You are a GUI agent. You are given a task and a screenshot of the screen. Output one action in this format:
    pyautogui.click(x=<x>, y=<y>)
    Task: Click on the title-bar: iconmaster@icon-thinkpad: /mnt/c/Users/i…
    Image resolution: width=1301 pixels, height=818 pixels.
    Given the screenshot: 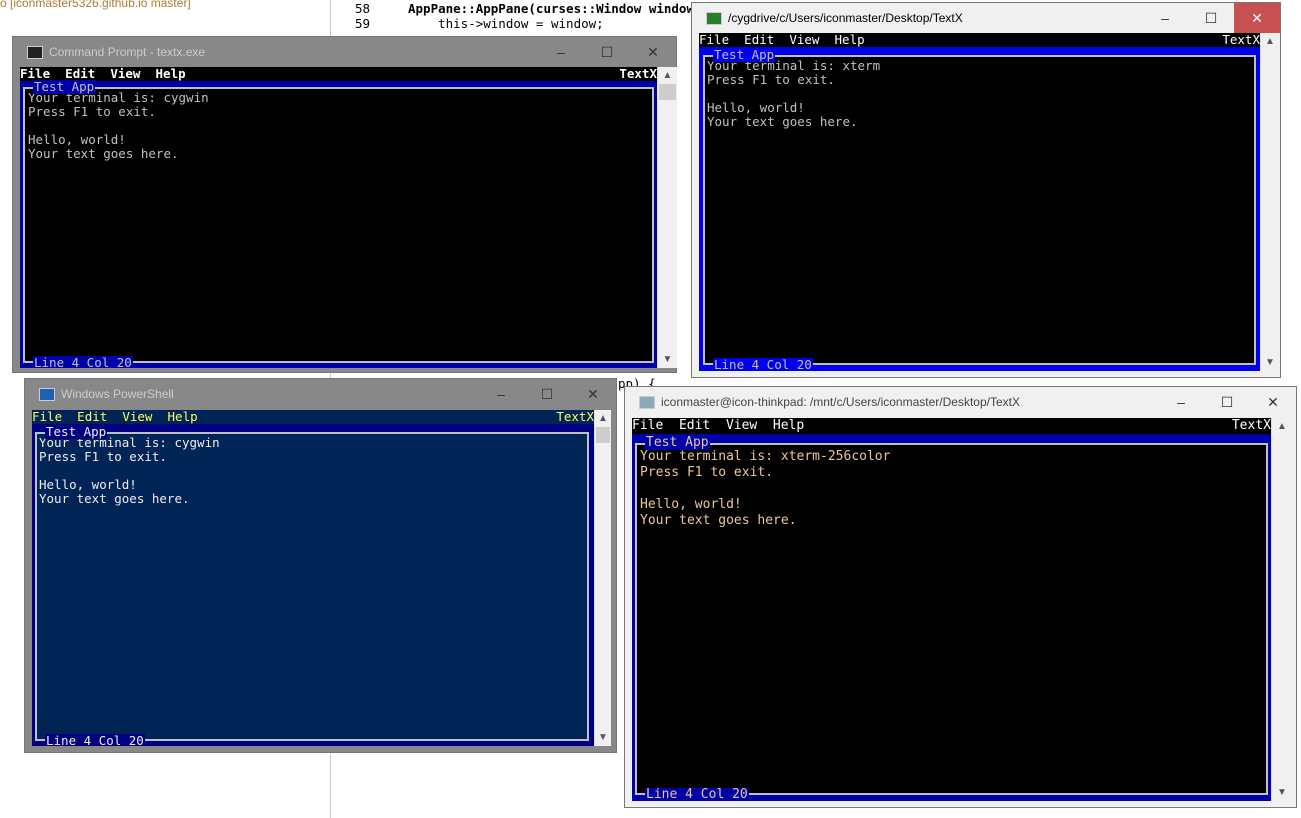 What is the action you would take?
    pyautogui.click(x=960, y=402)
    